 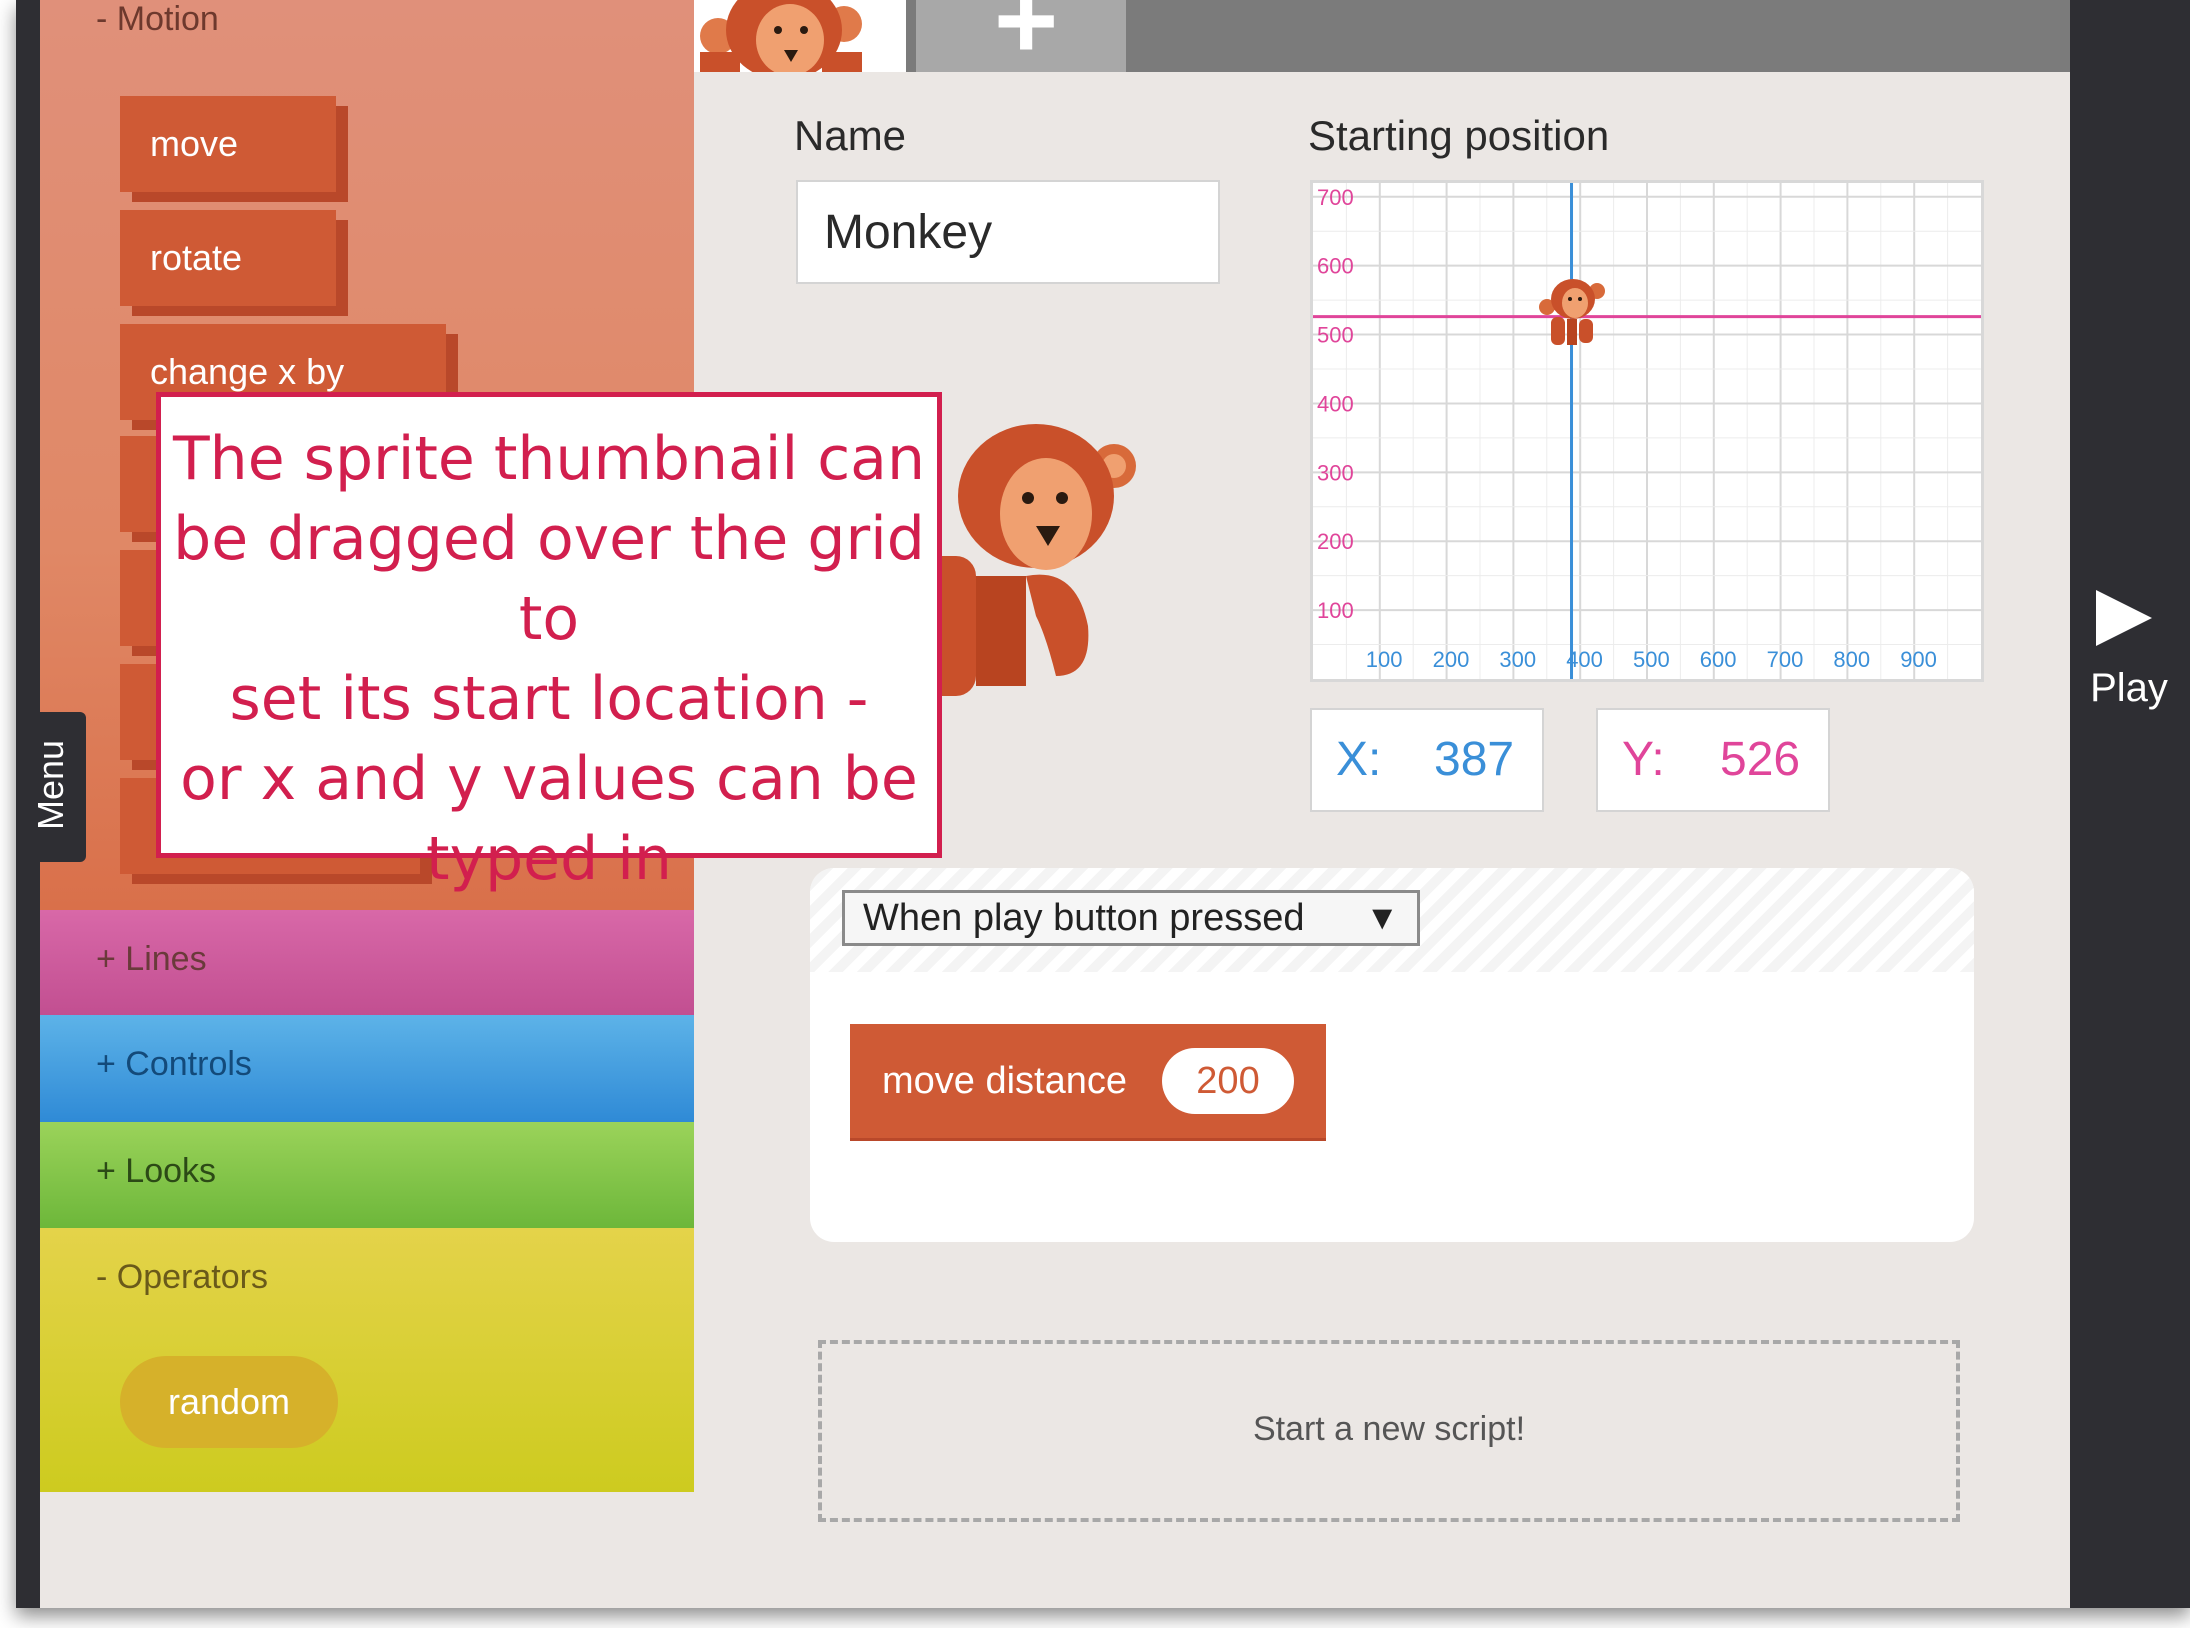 What do you see at coordinates (1335, 472) in the screenshot?
I see `y-tick-label: 300` at bounding box center [1335, 472].